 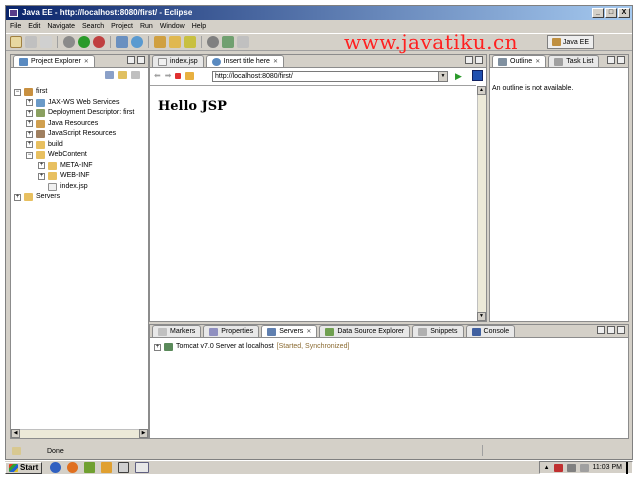 I want to click on tree-item-first: − first, so click(x=74, y=92).